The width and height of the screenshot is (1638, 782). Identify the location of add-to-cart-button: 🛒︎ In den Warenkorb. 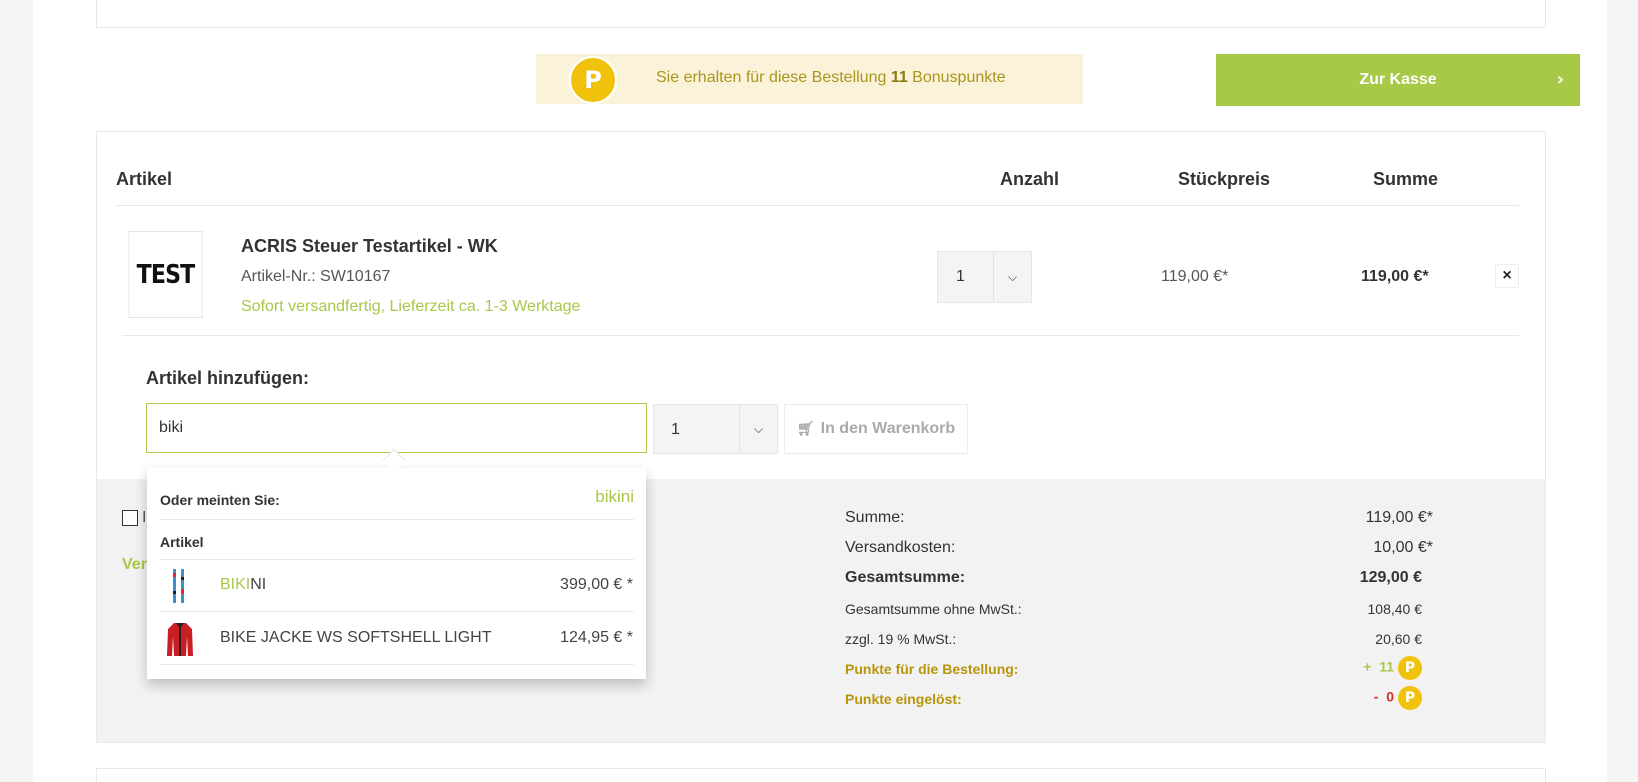
(876, 429).